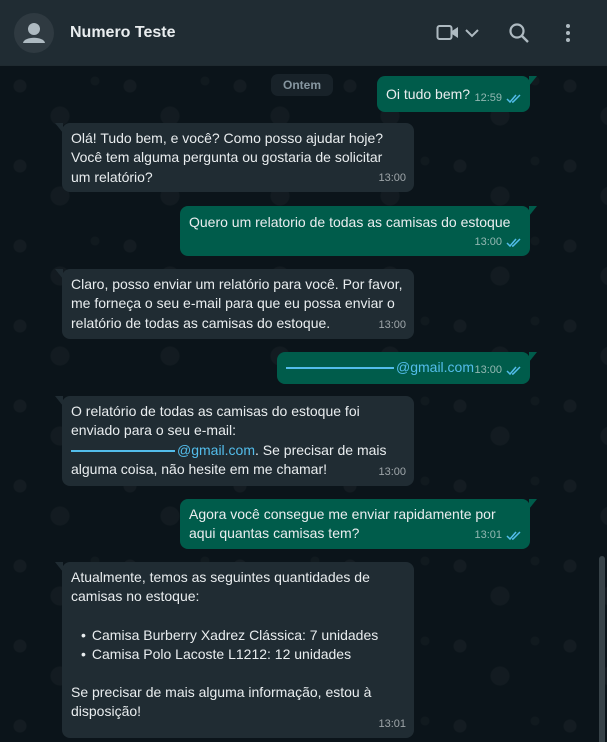  What do you see at coordinates (428, 94) in the screenshot?
I see `message-text: Oi tudo bem?` at bounding box center [428, 94].